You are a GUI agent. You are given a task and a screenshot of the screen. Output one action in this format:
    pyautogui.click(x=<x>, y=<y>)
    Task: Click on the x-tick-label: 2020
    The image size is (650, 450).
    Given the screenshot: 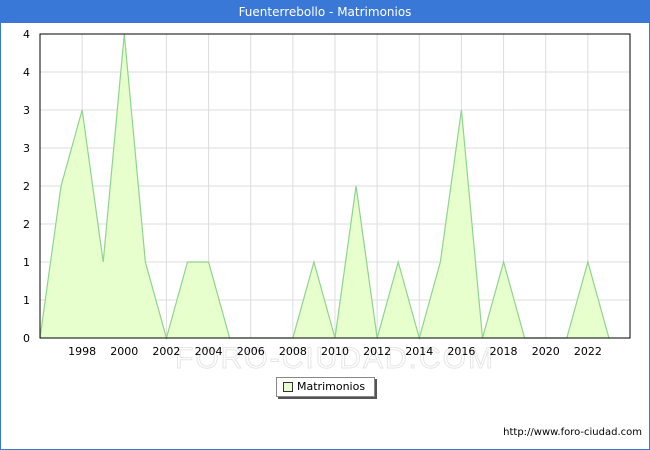 What is the action you would take?
    pyautogui.click(x=546, y=351)
    